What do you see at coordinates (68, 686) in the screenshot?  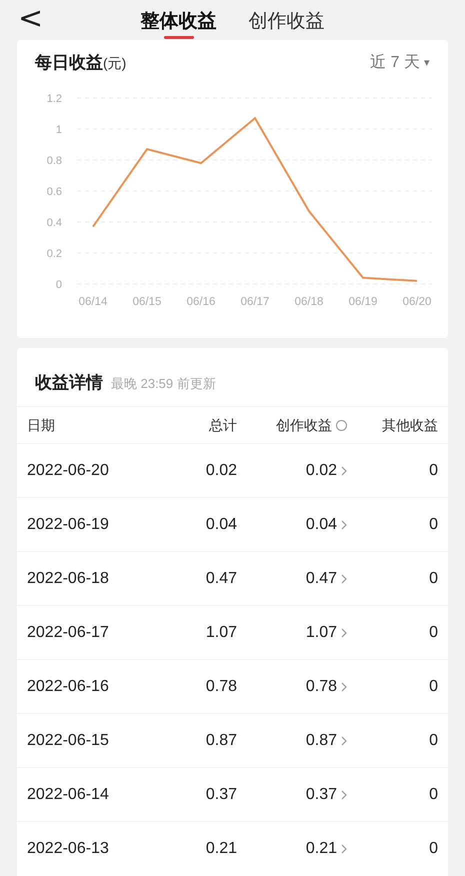 I see `date-cell-text: 2022-06-16` at bounding box center [68, 686].